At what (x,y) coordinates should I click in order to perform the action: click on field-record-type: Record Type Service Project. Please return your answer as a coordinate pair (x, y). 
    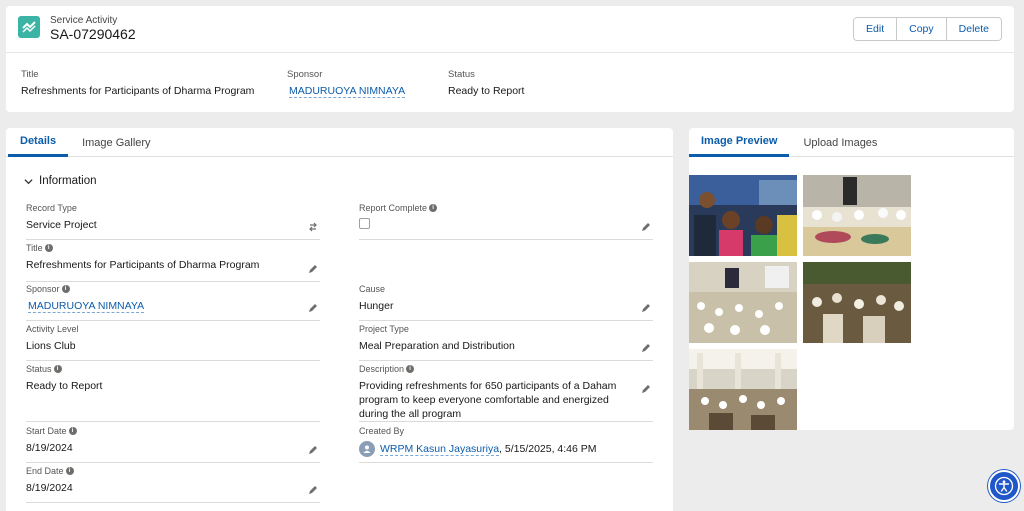
    Looking at the image, I should click on (173, 221).